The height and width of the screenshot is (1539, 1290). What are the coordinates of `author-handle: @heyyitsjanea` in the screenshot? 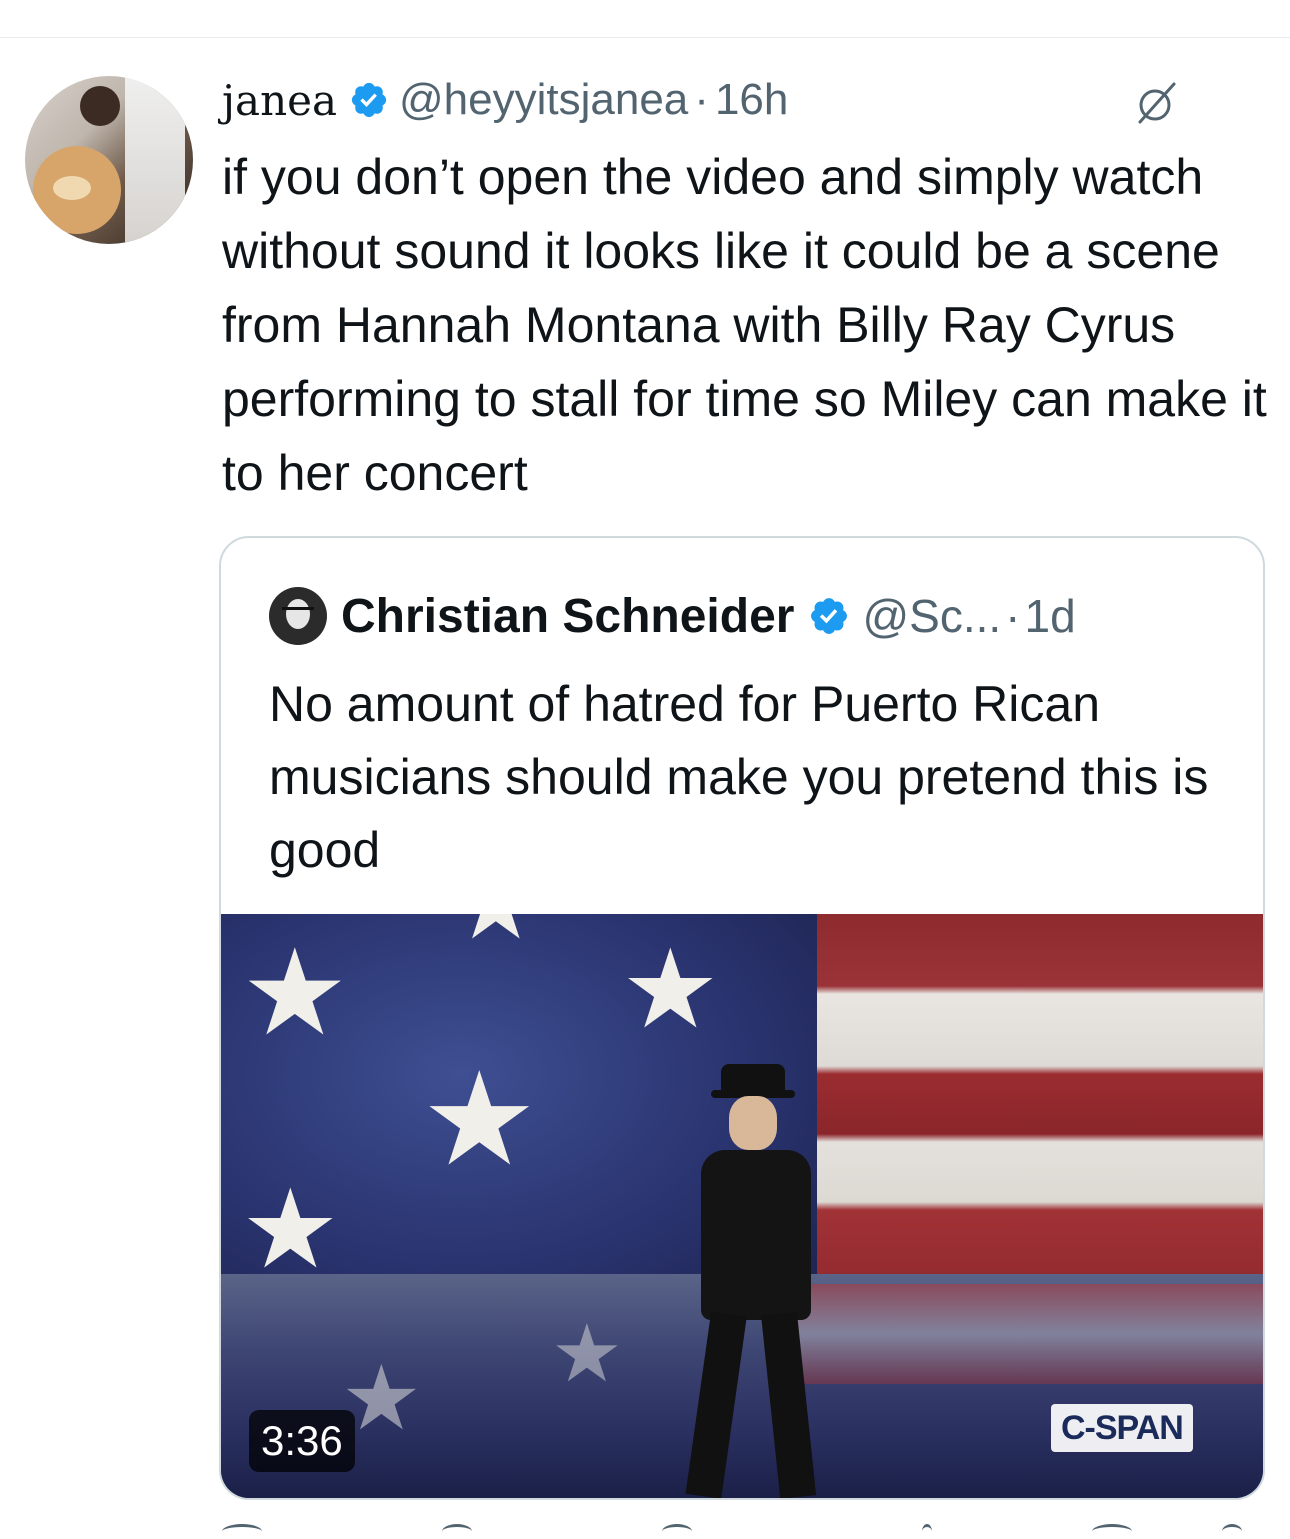 It's located at (543, 100).